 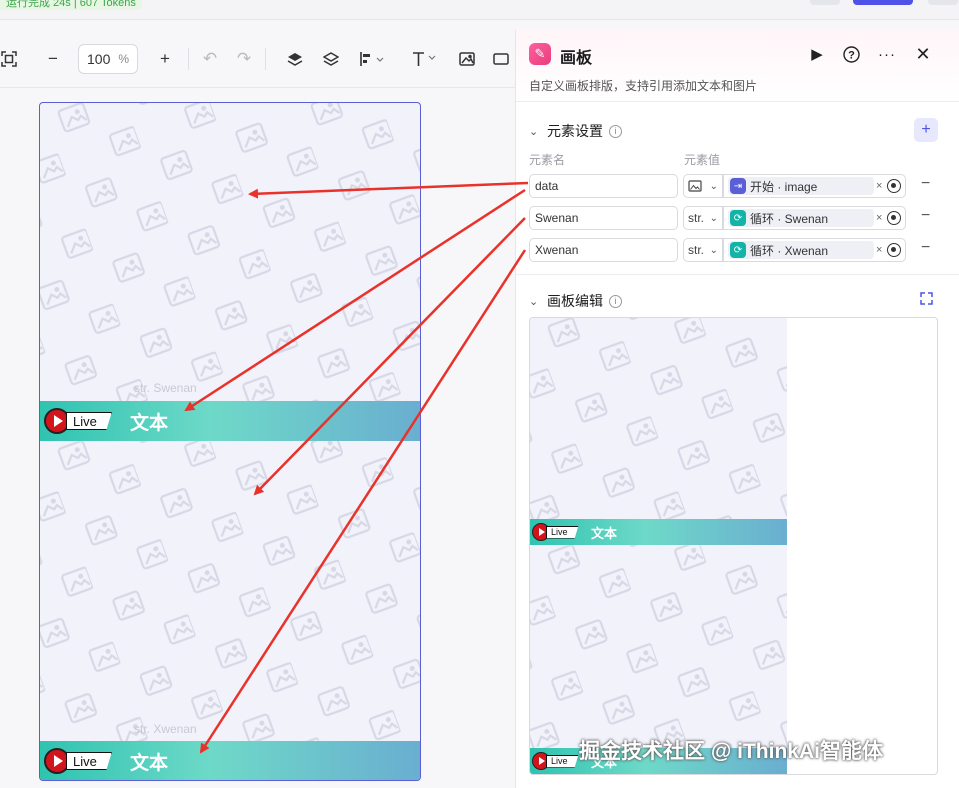 I want to click on rectangle-tool-icon, so click(x=501, y=59).